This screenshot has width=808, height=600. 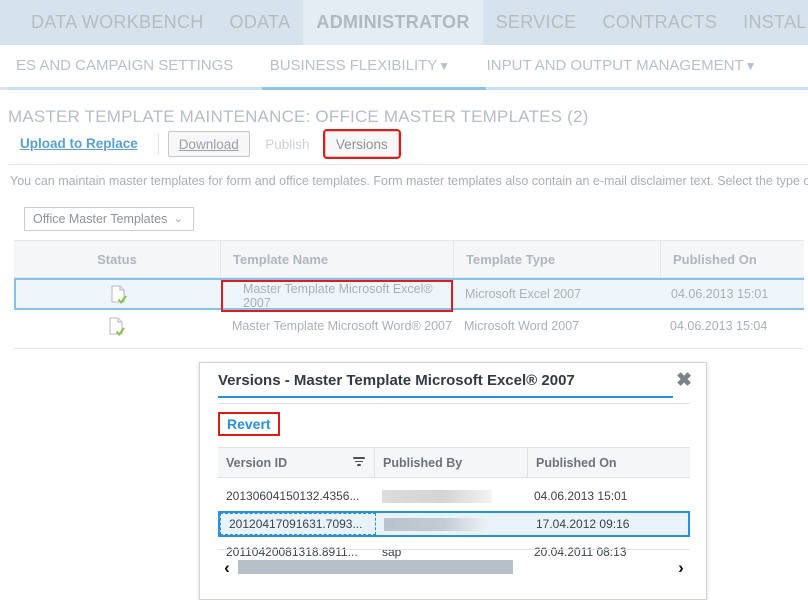 What do you see at coordinates (374, 88) in the screenshot?
I see `subnav-underline-active` at bounding box center [374, 88].